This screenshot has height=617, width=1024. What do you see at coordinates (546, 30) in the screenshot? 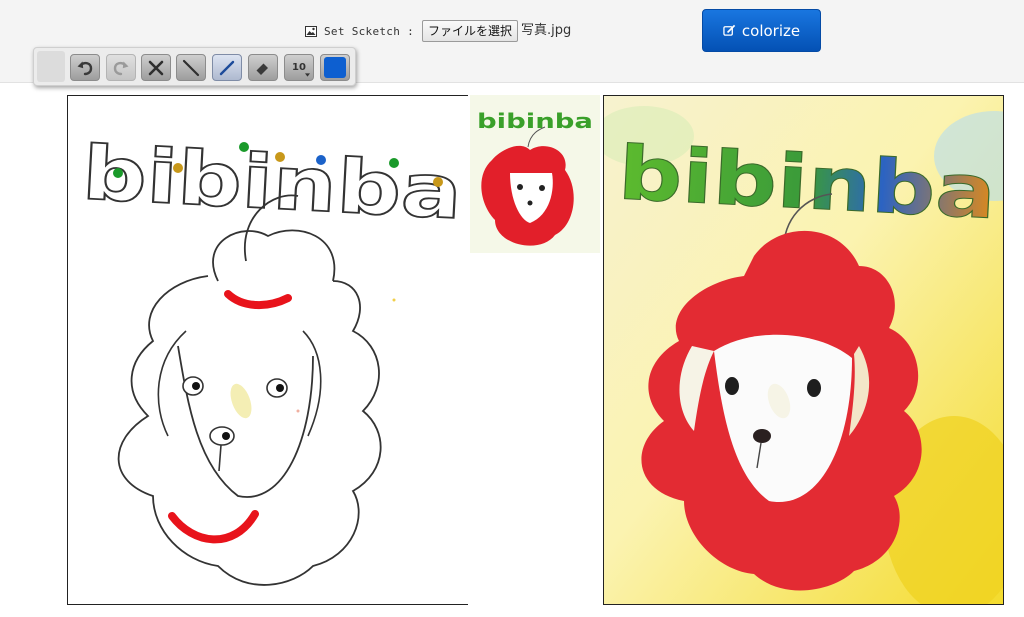
I see `file-name: 写真.jpg` at bounding box center [546, 30].